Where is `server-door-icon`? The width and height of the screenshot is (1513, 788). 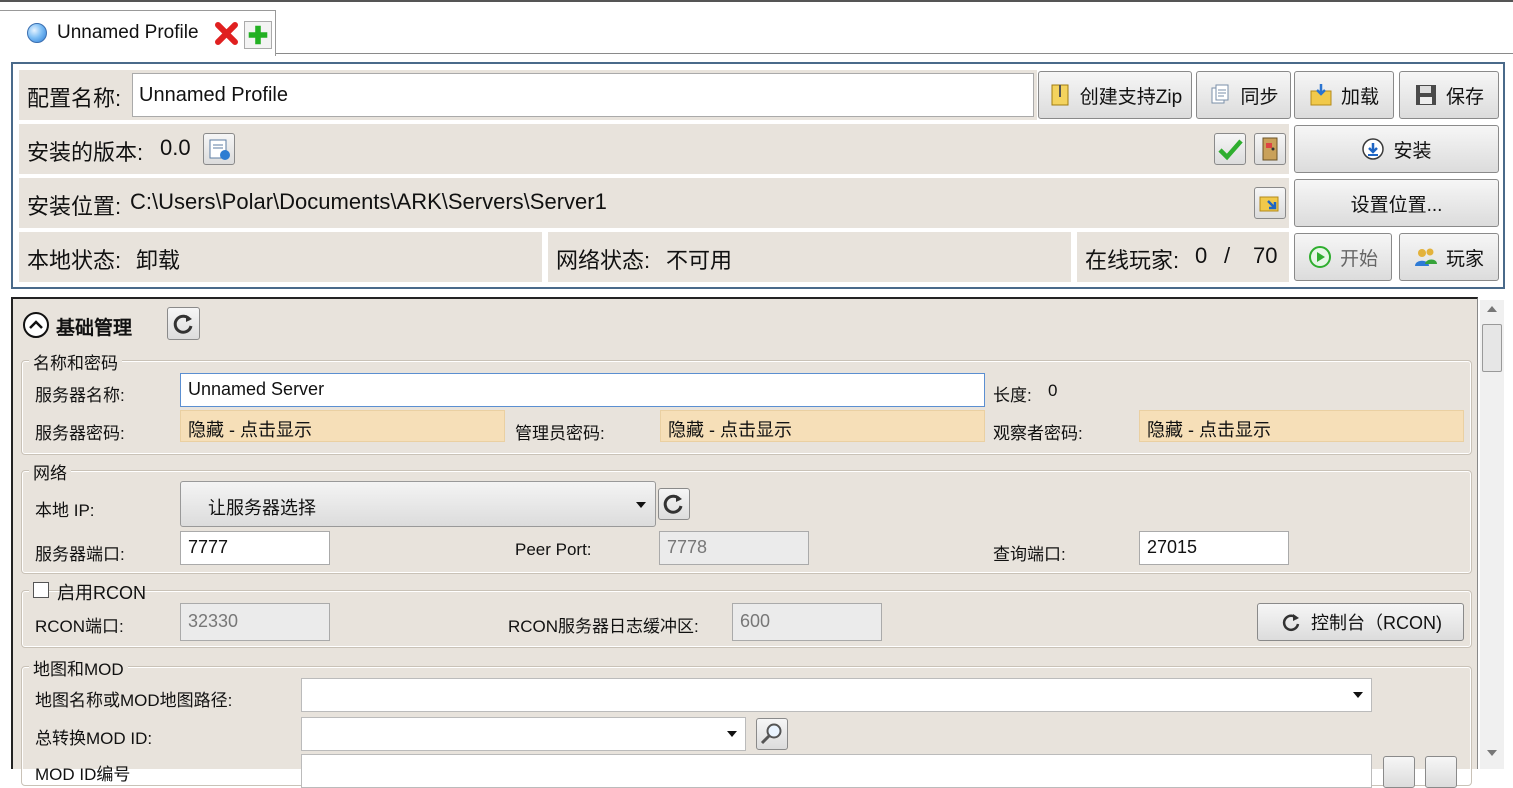
server-door-icon is located at coordinates (1270, 149).